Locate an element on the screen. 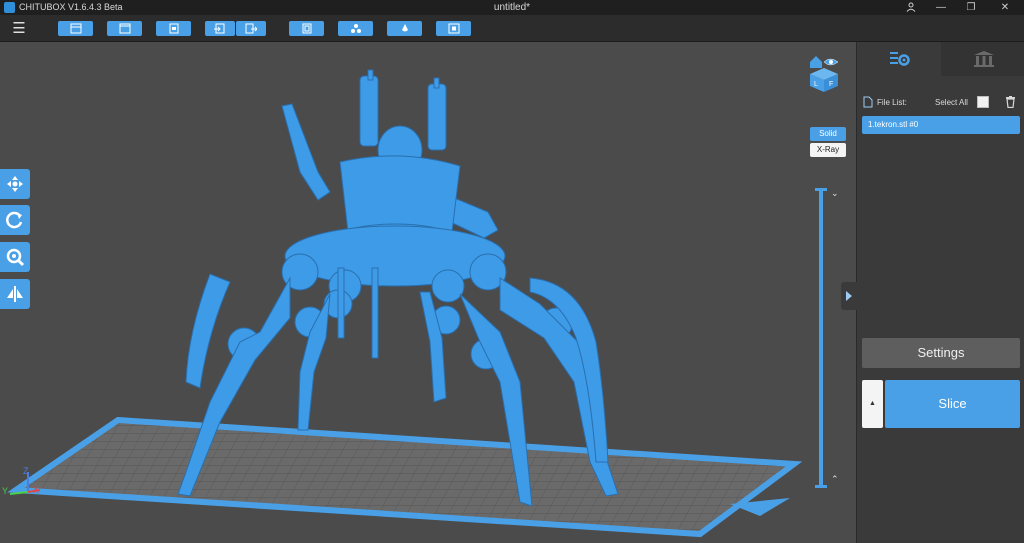 The image size is (1024, 543). menu-icon: ☰ is located at coordinates (19, 29).